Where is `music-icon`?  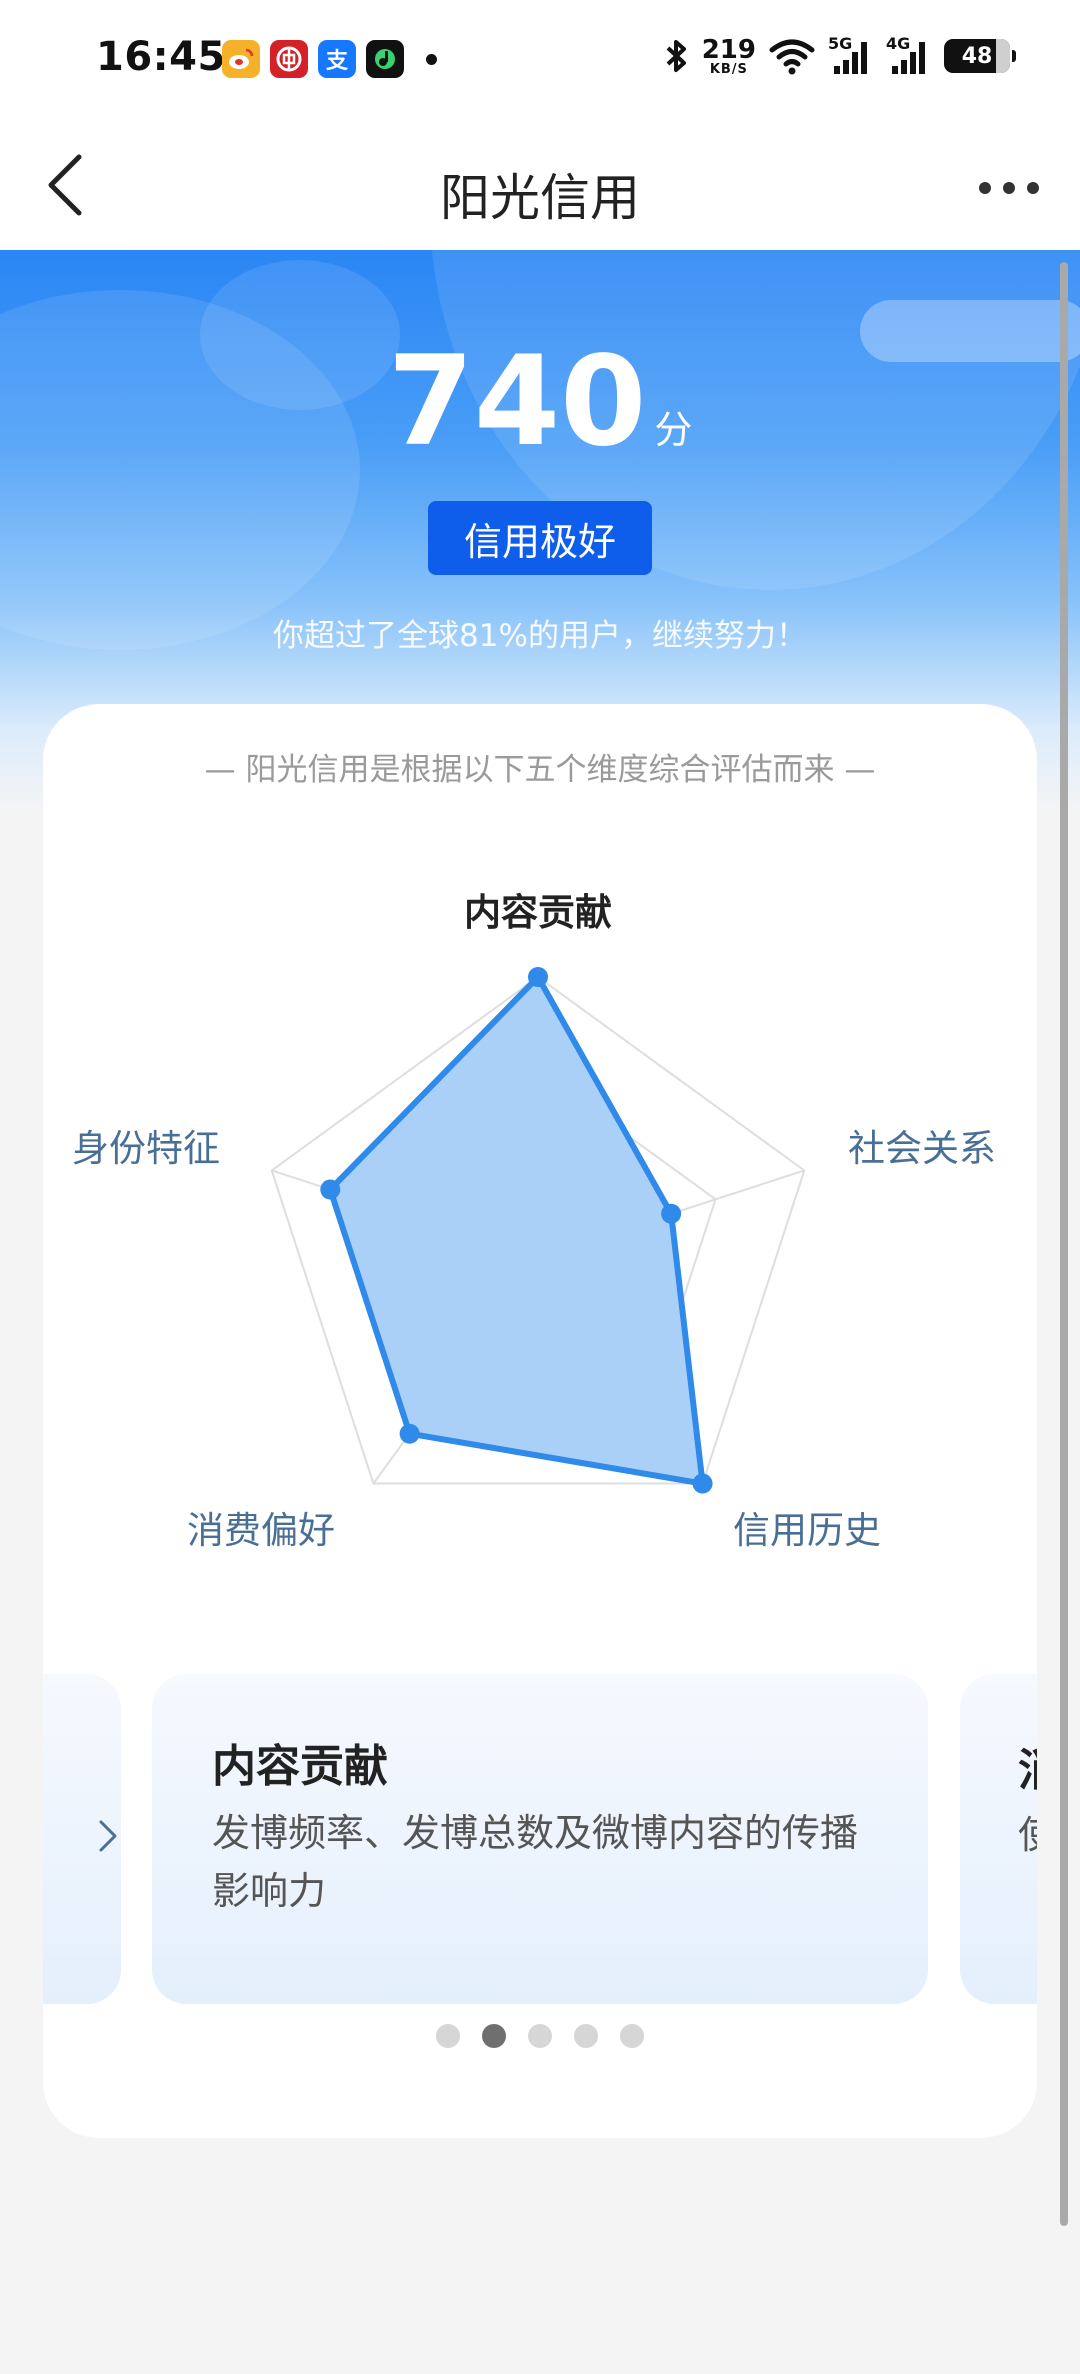
music-icon is located at coordinates (385, 59).